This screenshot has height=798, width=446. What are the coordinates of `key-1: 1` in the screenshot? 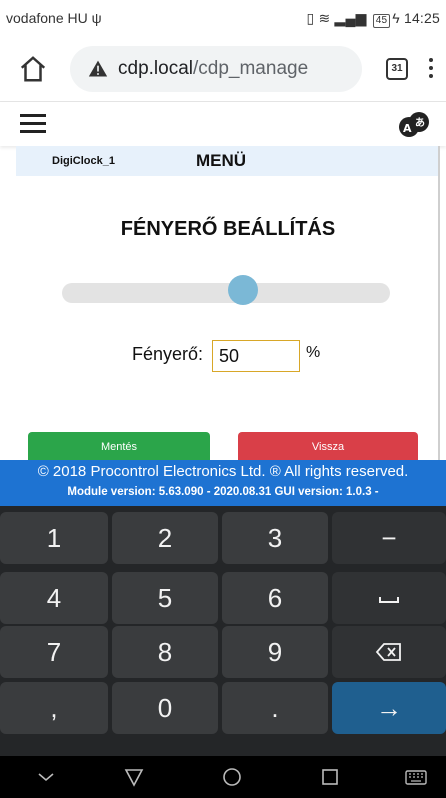 It's located at (54, 538).